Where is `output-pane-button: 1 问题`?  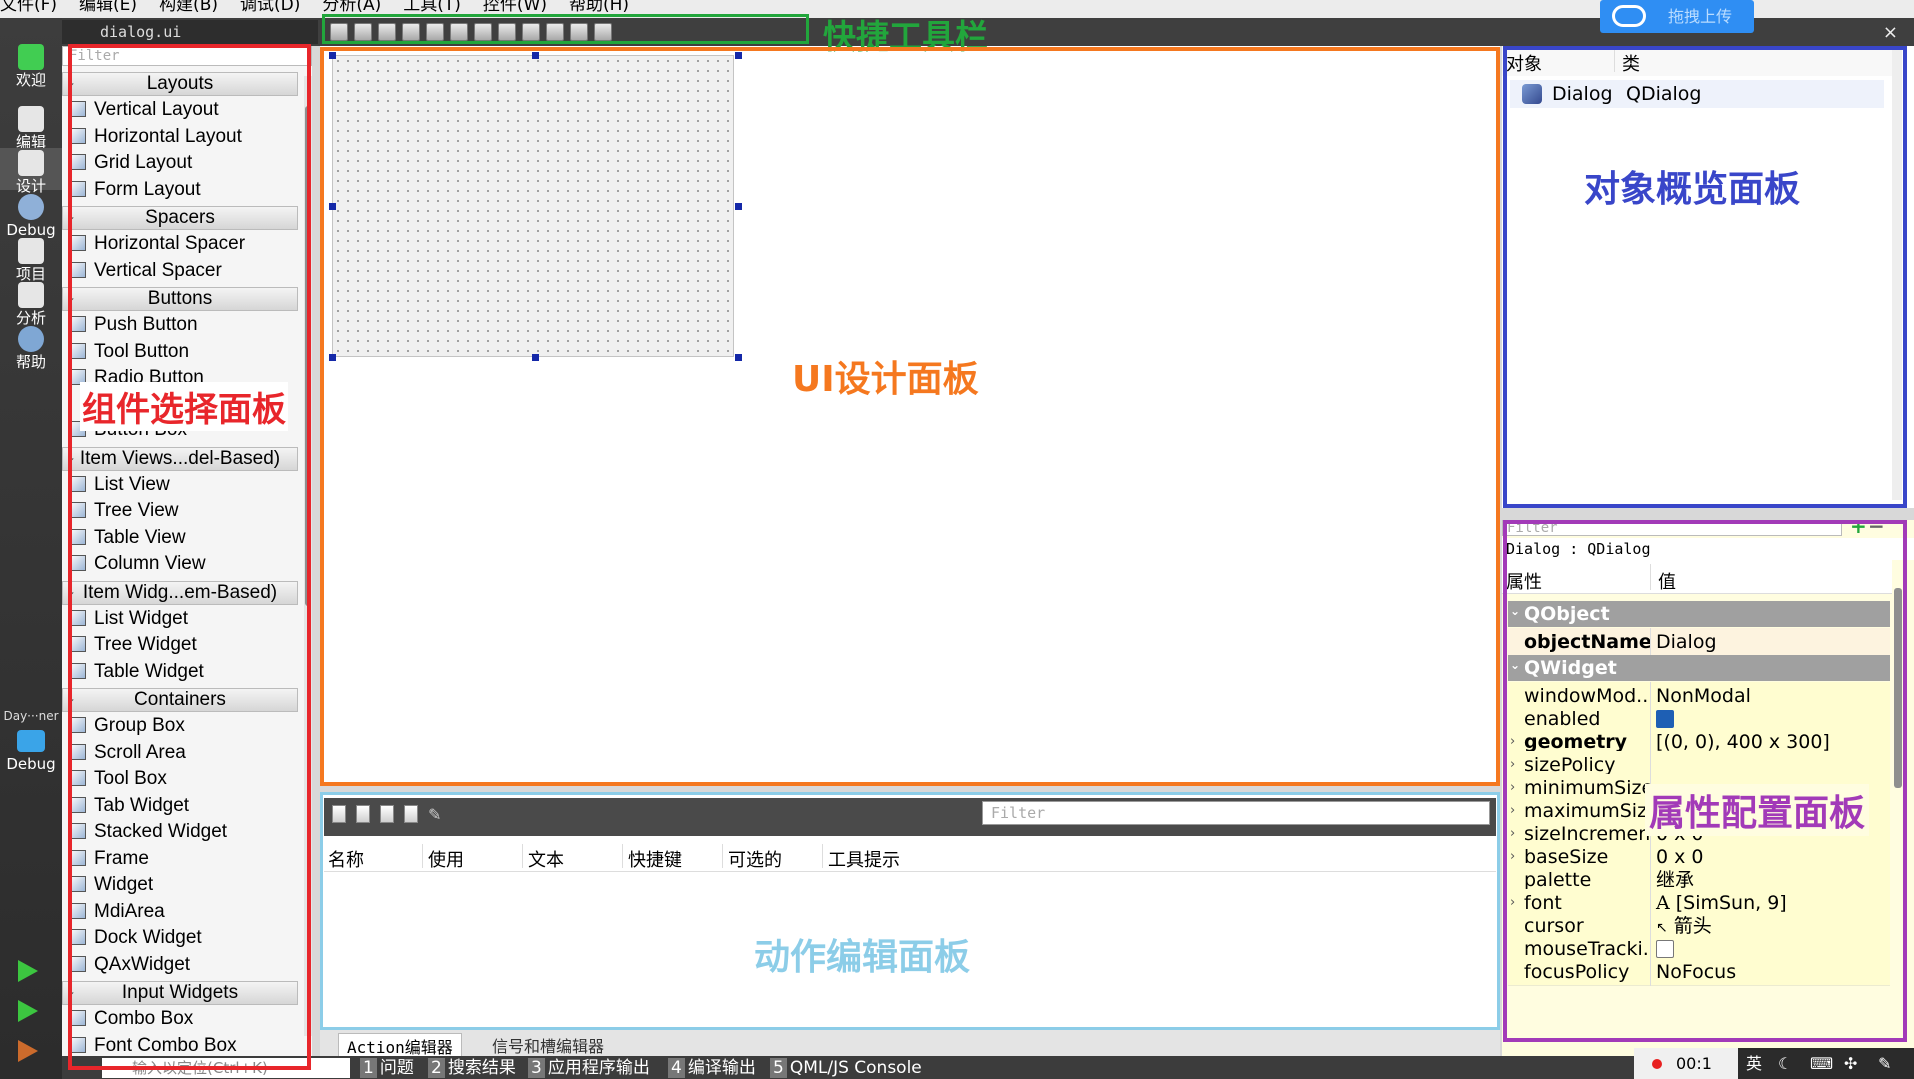
output-pane-button: 1 问题 is located at coordinates (387, 1068).